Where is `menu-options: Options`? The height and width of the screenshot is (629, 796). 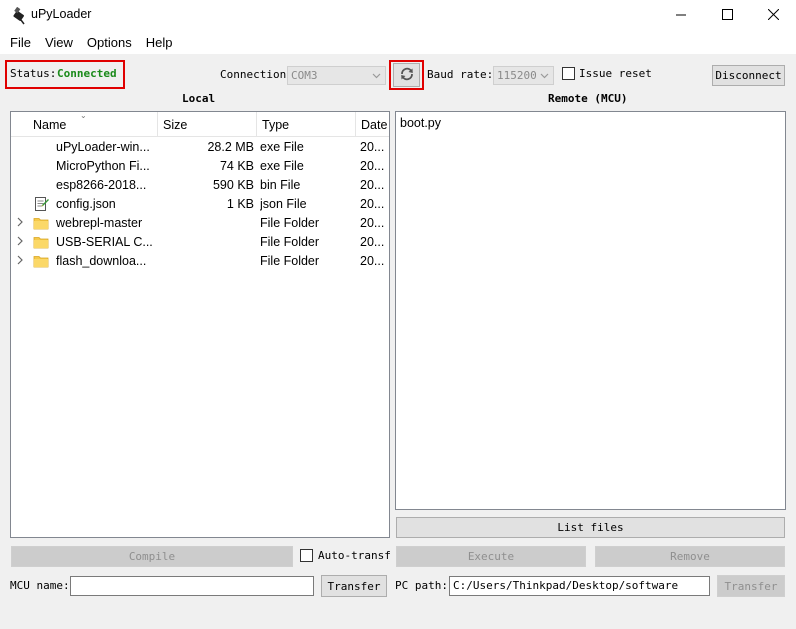 menu-options: Options is located at coordinates (109, 42).